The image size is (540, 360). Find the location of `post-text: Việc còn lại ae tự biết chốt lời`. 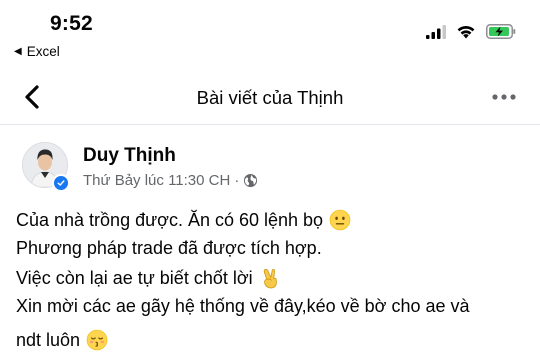

post-text: Việc còn lại ae tự biết chốt lời is located at coordinates (134, 278).